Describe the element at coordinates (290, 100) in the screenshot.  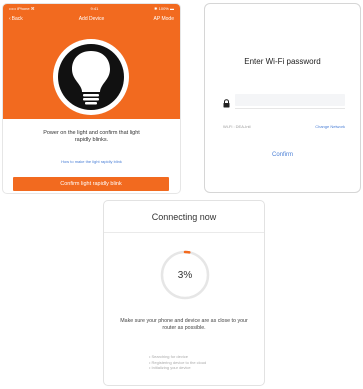
I see `password-input` at that location.